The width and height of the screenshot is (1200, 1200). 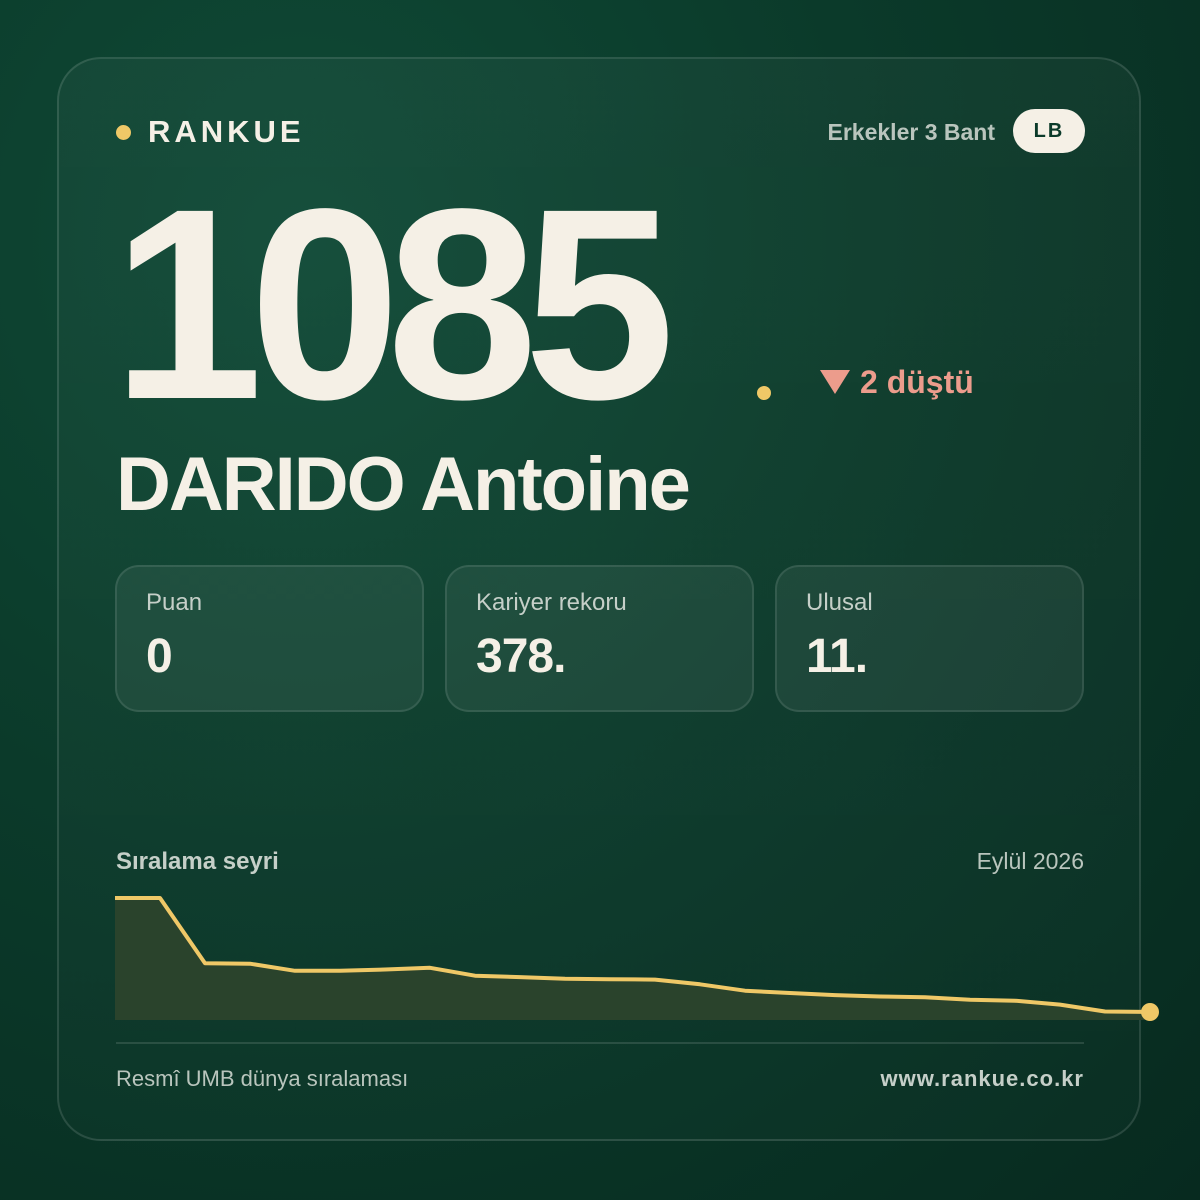 What do you see at coordinates (174, 602) in the screenshot?
I see `stat-label: Puan` at bounding box center [174, 602].